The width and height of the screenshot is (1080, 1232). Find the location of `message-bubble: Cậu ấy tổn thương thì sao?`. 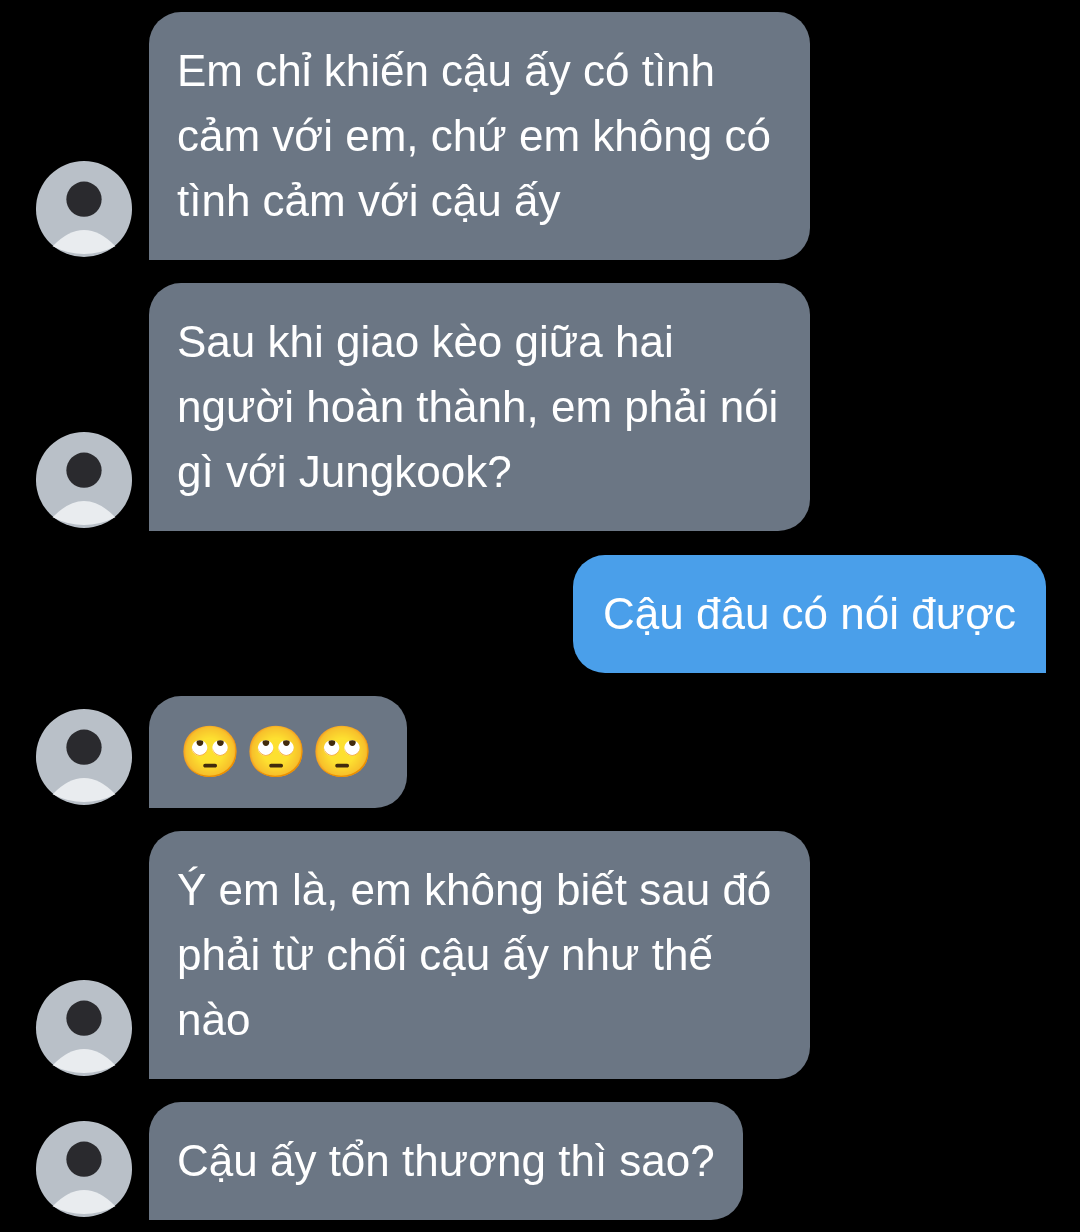

message-bubble: Cậu ấy tổn thương thì sao? is located at coordinates (446, 1161).